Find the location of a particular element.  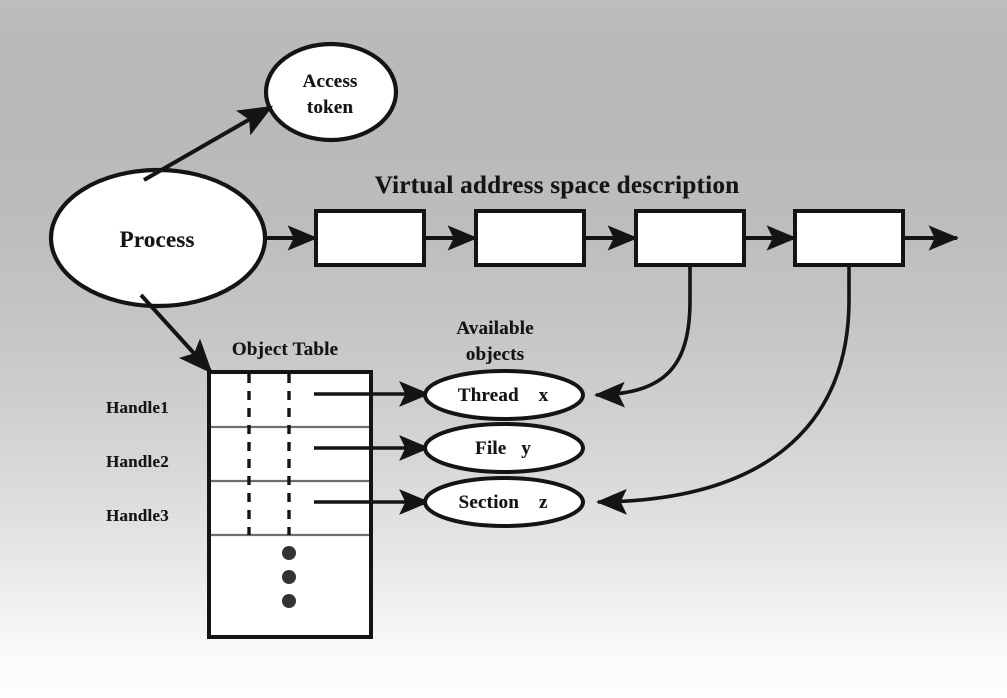

available-objects-caption-line1: Available is located at coordinates (495, 328).